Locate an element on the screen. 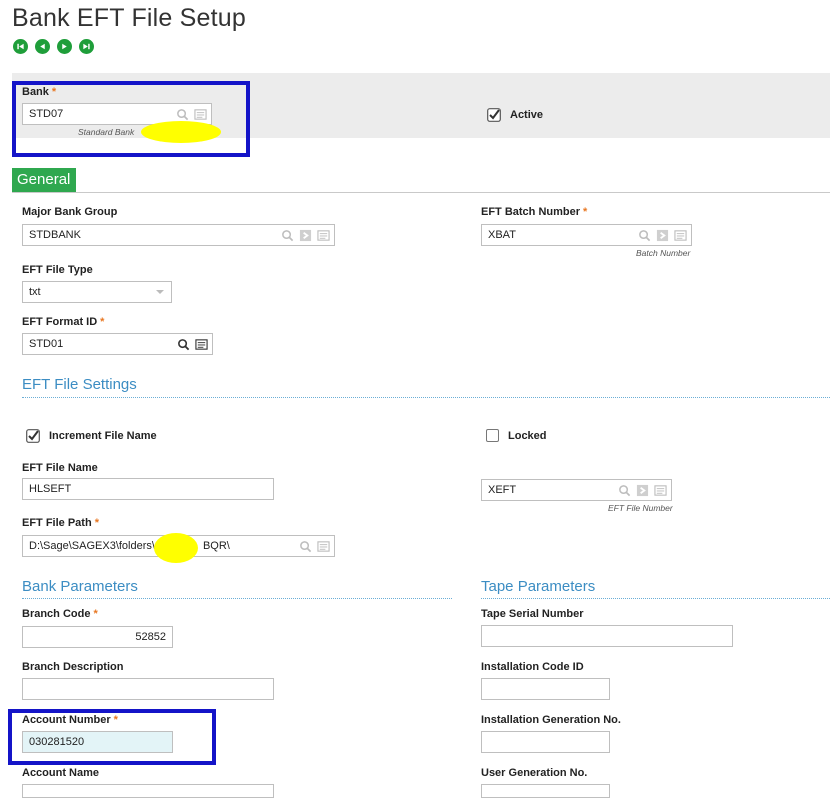 The height and width of the screenshot is (798, 830). increment-file-name-checkbox: Increment File Name is located at coordinates (91, 436).